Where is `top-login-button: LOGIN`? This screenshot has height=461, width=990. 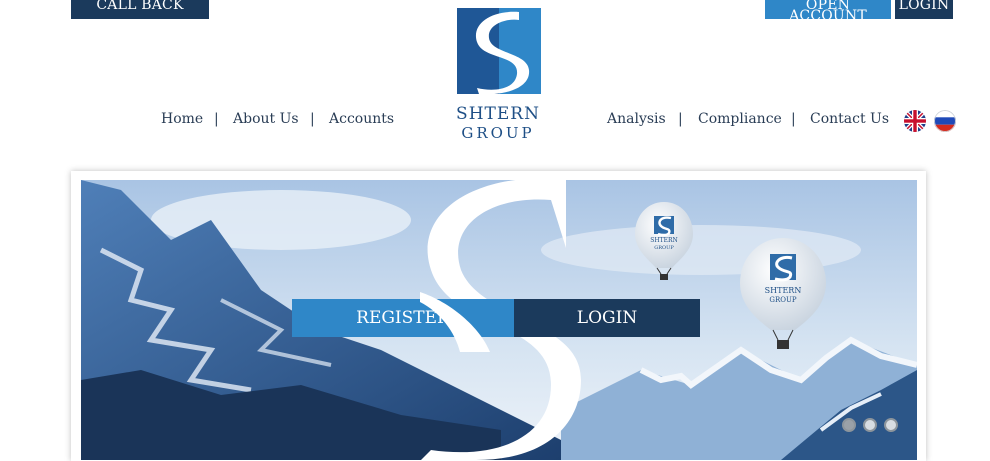 top-login-button: LOGIN is located at coordinates (924, 9).